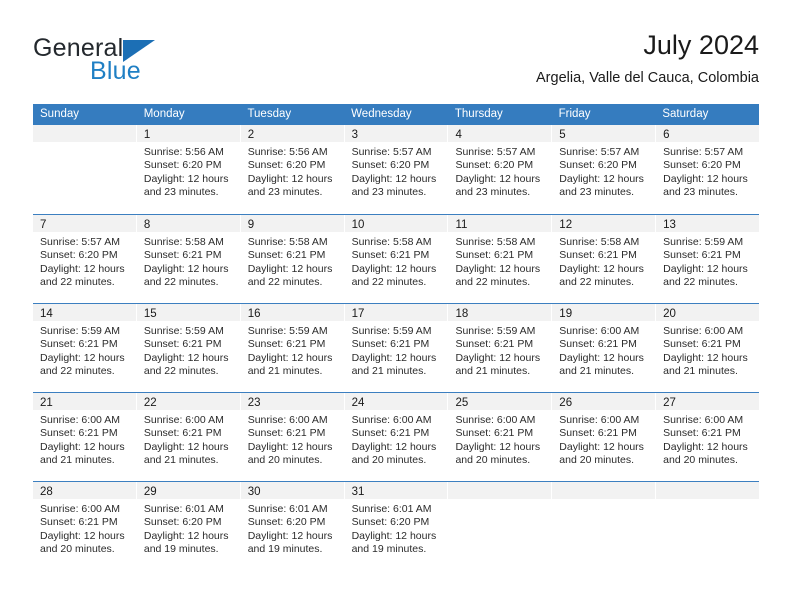 This screenshot has height=612, width=792. I want to click on day-number-band: 31, so click(396, 490).